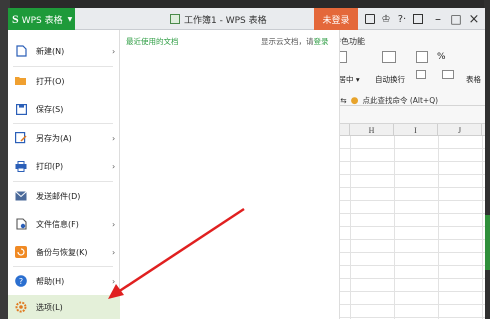 Image resolution: width=490 pixels, height=319 pixels. Describe the element at coordinates (400, 100) in the screenshot. I see `command-search-label: 点此查找命令 (Alt+Q)` at that location.